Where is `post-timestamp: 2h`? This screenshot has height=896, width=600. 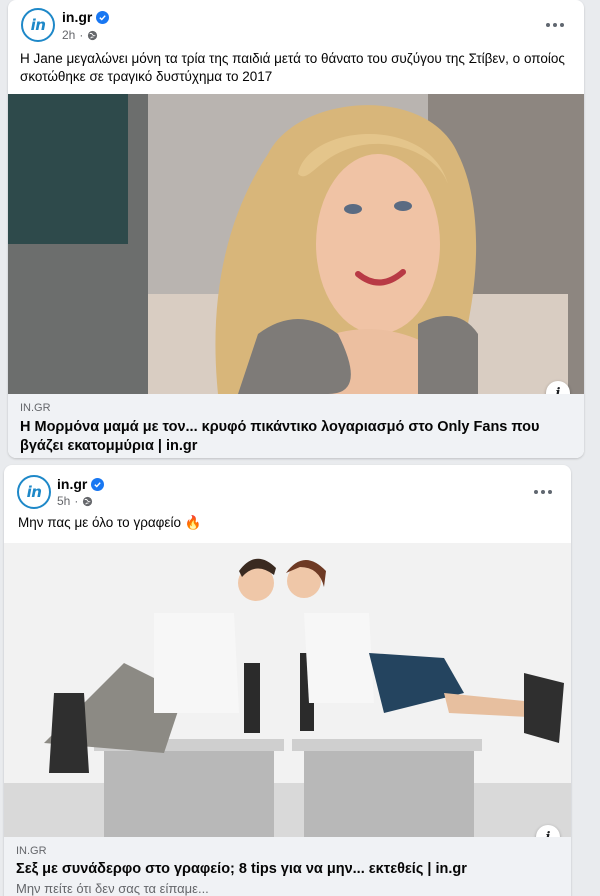 post-timestamp: 2h is located at coordinates (68, 35).